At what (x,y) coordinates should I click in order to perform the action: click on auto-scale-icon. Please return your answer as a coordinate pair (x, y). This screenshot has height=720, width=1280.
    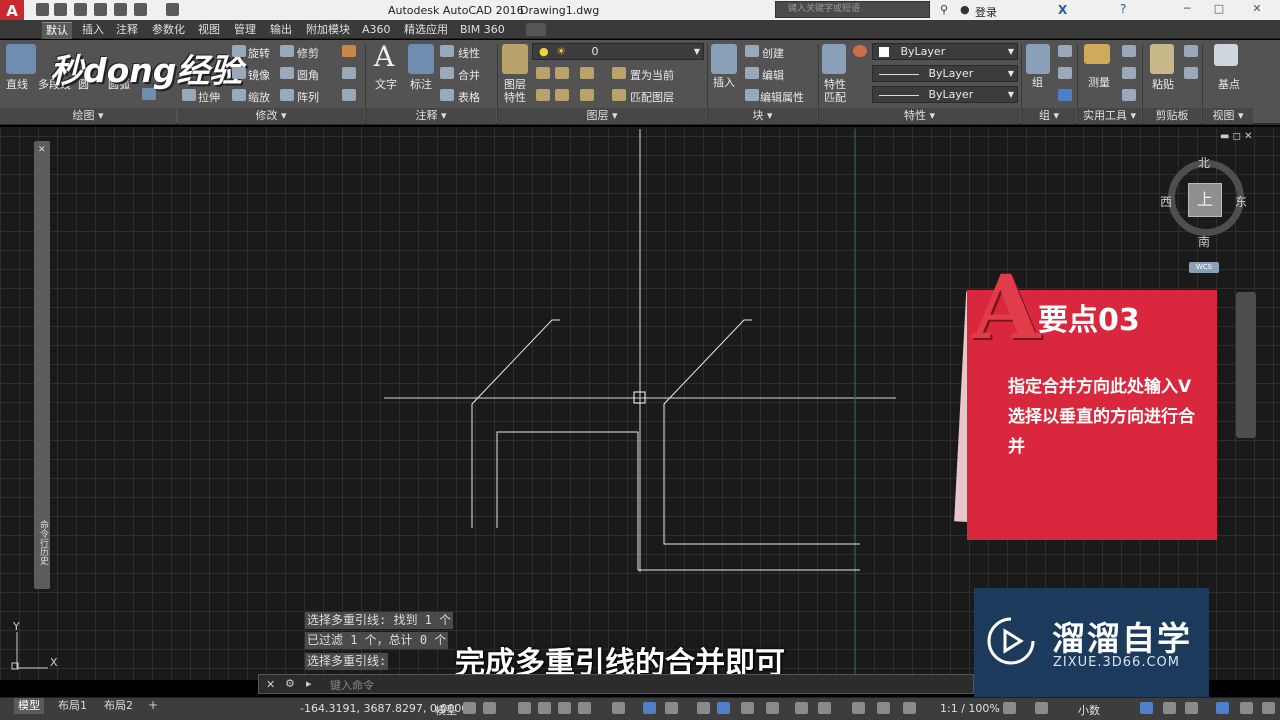
    Looking at the image, I should click on (909, 708).